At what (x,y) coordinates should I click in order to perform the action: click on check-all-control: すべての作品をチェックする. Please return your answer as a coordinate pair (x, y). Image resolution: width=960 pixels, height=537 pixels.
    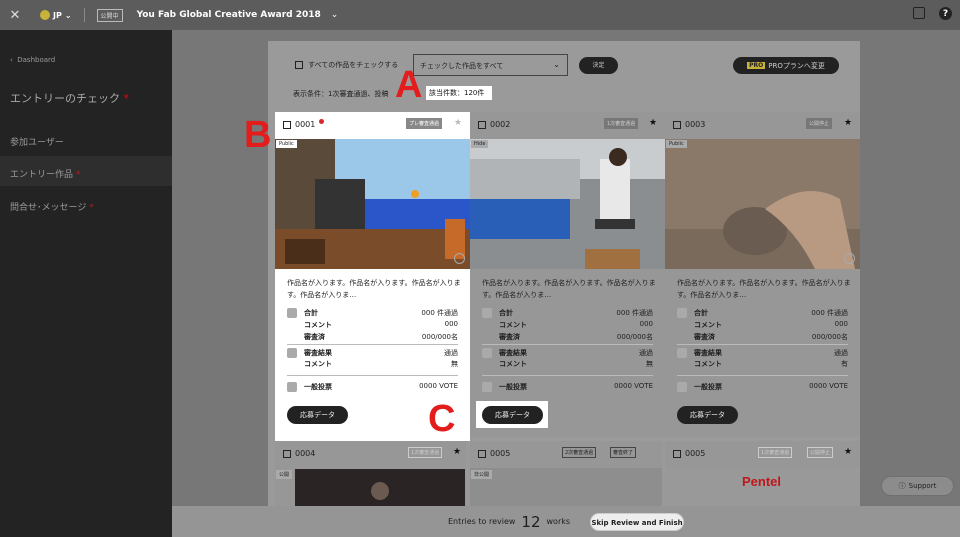
    Looking at the image, I should click on (346, 65).